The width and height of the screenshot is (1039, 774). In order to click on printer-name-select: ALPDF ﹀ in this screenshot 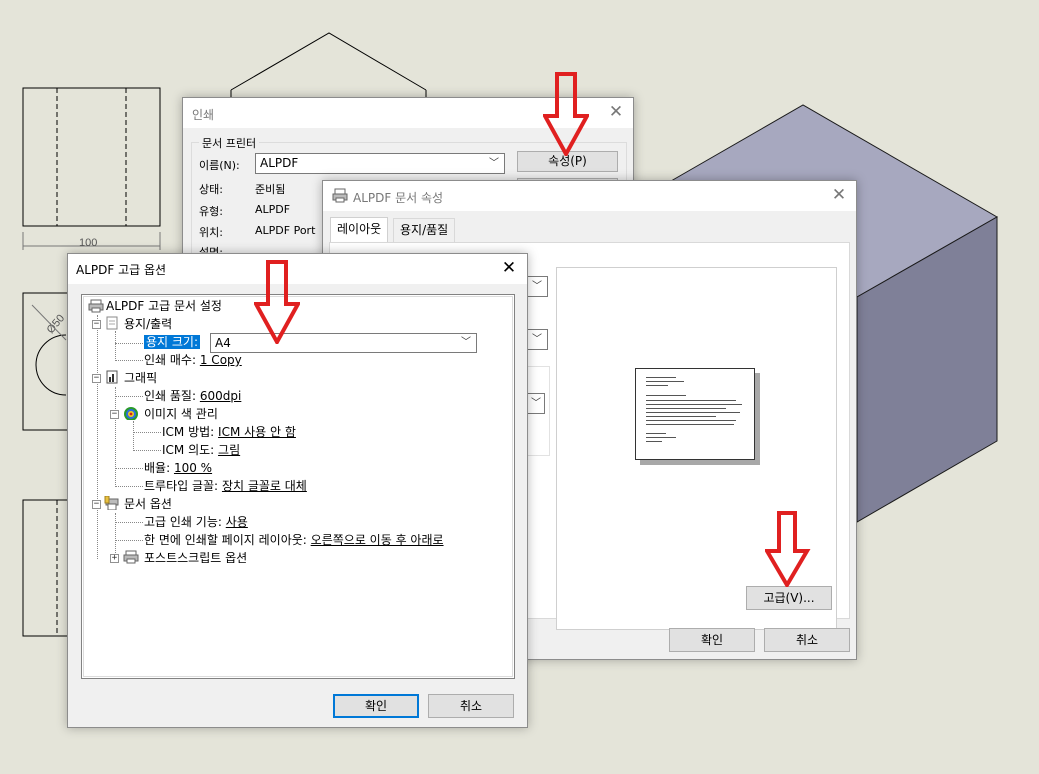, I will do `click(380, 163)`.